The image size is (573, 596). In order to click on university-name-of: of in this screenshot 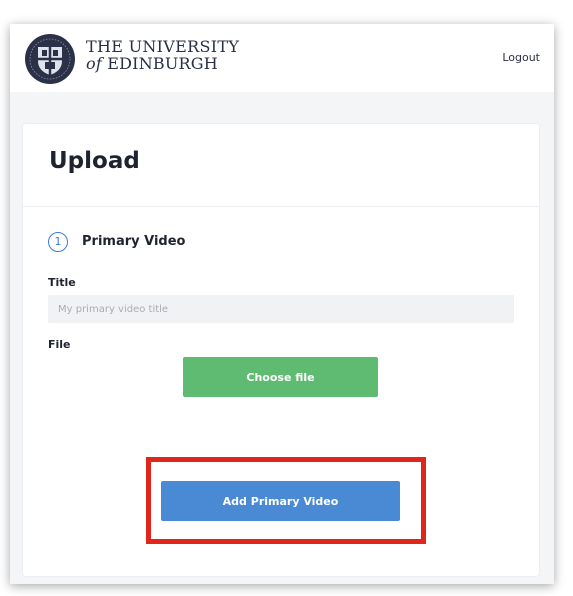, I will do `click(94, 63)`.